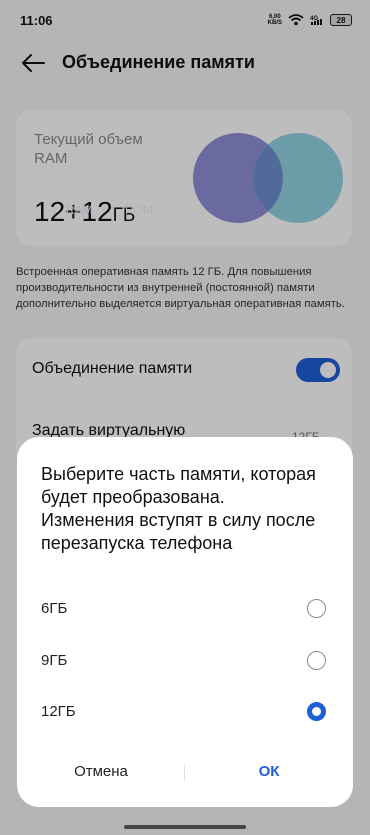  Describe the element at coordinates (185, 712) in the screenshot. I see `option-12gb: 12ГБ` at that location.